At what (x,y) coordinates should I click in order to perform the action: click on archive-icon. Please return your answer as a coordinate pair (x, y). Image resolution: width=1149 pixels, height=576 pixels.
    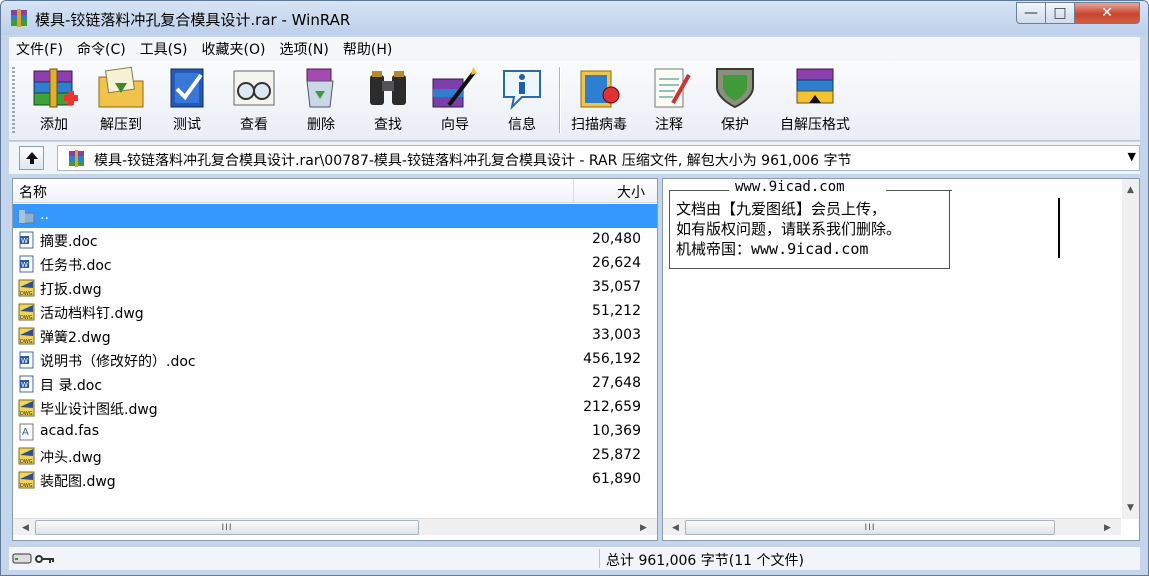
    Looking at the image, I should click on (76, 158).